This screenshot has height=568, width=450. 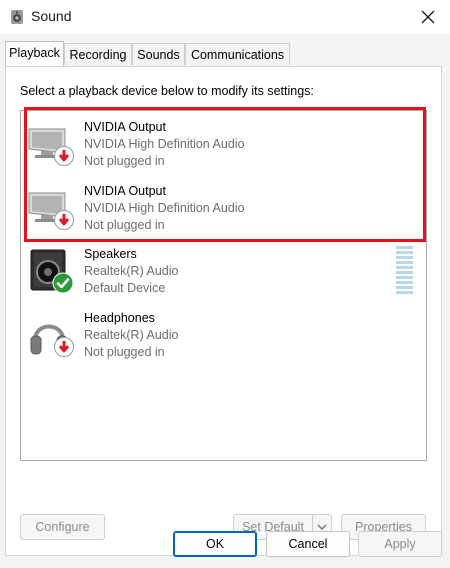 I want to click on chevron-down-icon, so click(x=322, y=527).